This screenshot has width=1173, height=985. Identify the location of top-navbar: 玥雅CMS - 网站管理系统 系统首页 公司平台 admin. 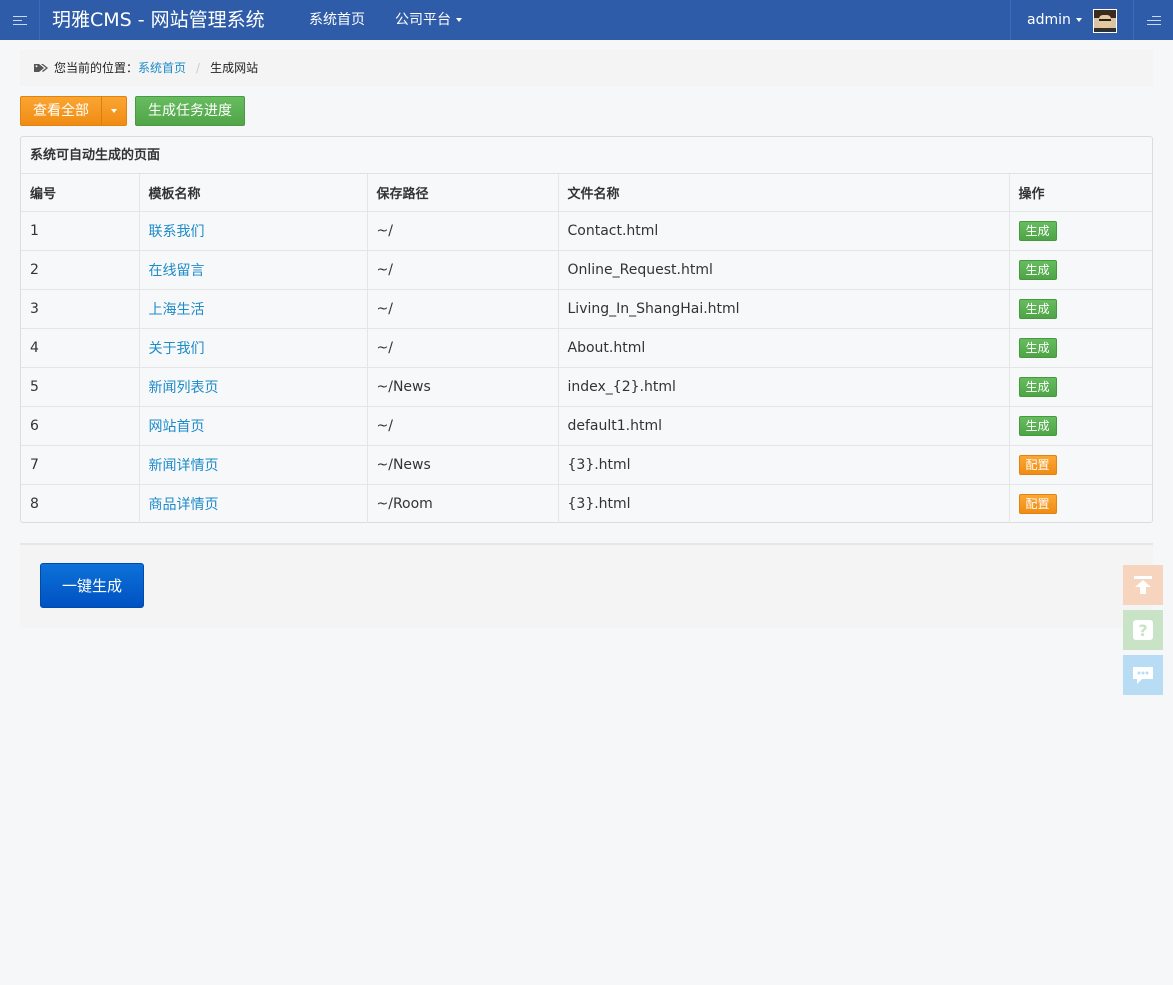
(586, 20).